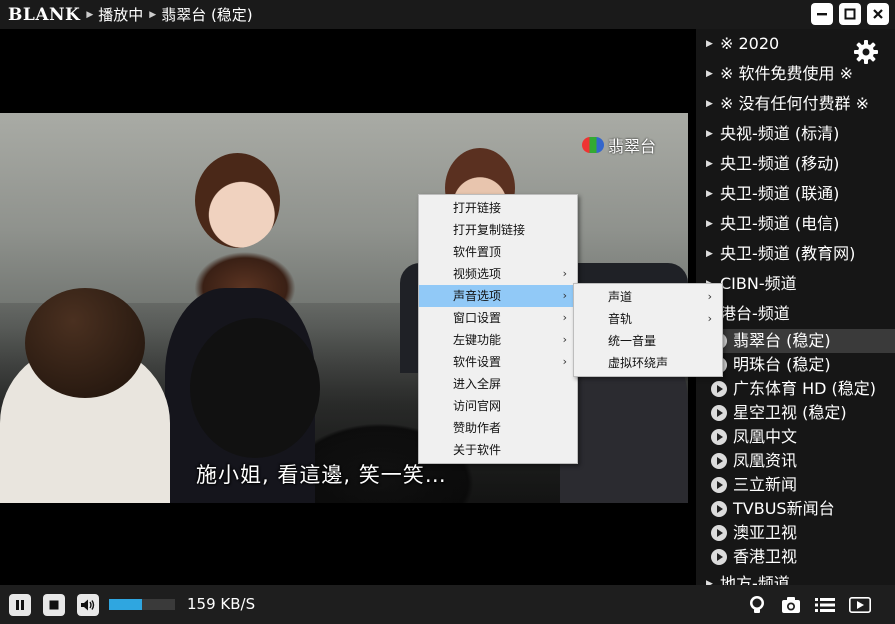 Image resolution: width=895 pixels, height=624 pixels. I want to click on menu-item-label: 打开复制链接, so click(489, 230).